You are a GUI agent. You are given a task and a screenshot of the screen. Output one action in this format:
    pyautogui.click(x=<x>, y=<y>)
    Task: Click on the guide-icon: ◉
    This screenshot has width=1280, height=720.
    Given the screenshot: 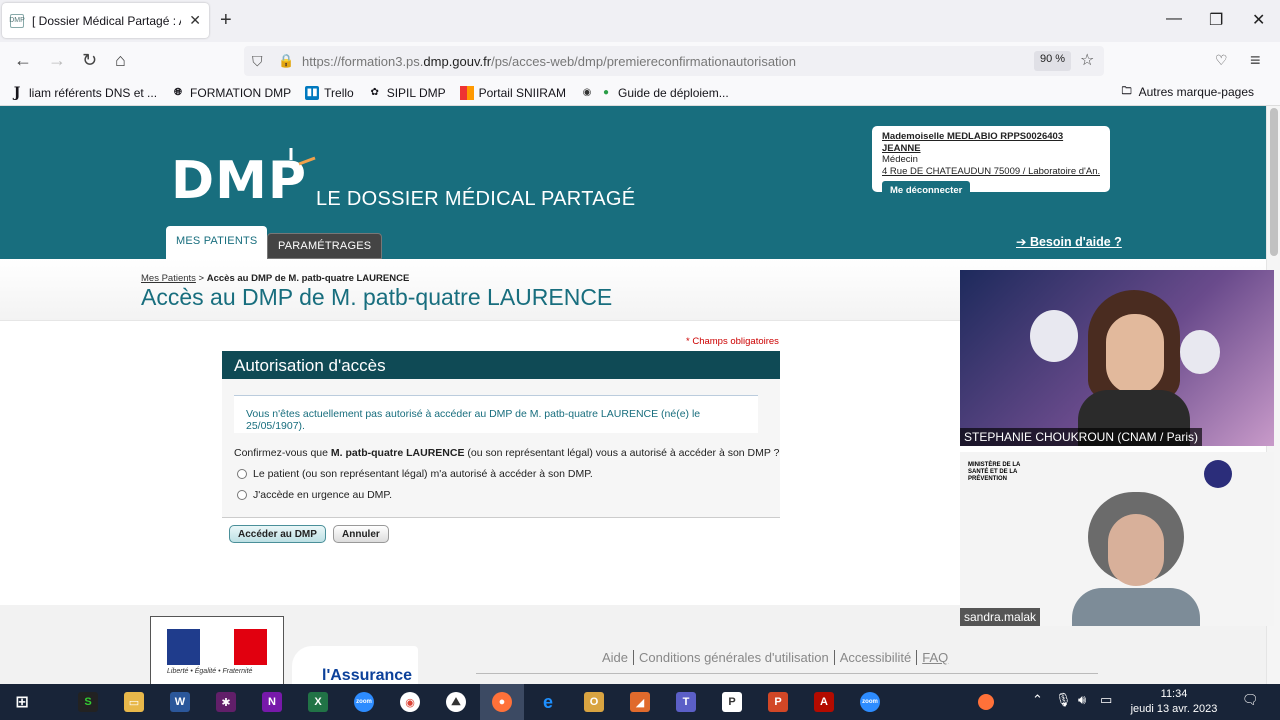 What is the action you would take?
    pyautogui.click(x=587, y=92)
    